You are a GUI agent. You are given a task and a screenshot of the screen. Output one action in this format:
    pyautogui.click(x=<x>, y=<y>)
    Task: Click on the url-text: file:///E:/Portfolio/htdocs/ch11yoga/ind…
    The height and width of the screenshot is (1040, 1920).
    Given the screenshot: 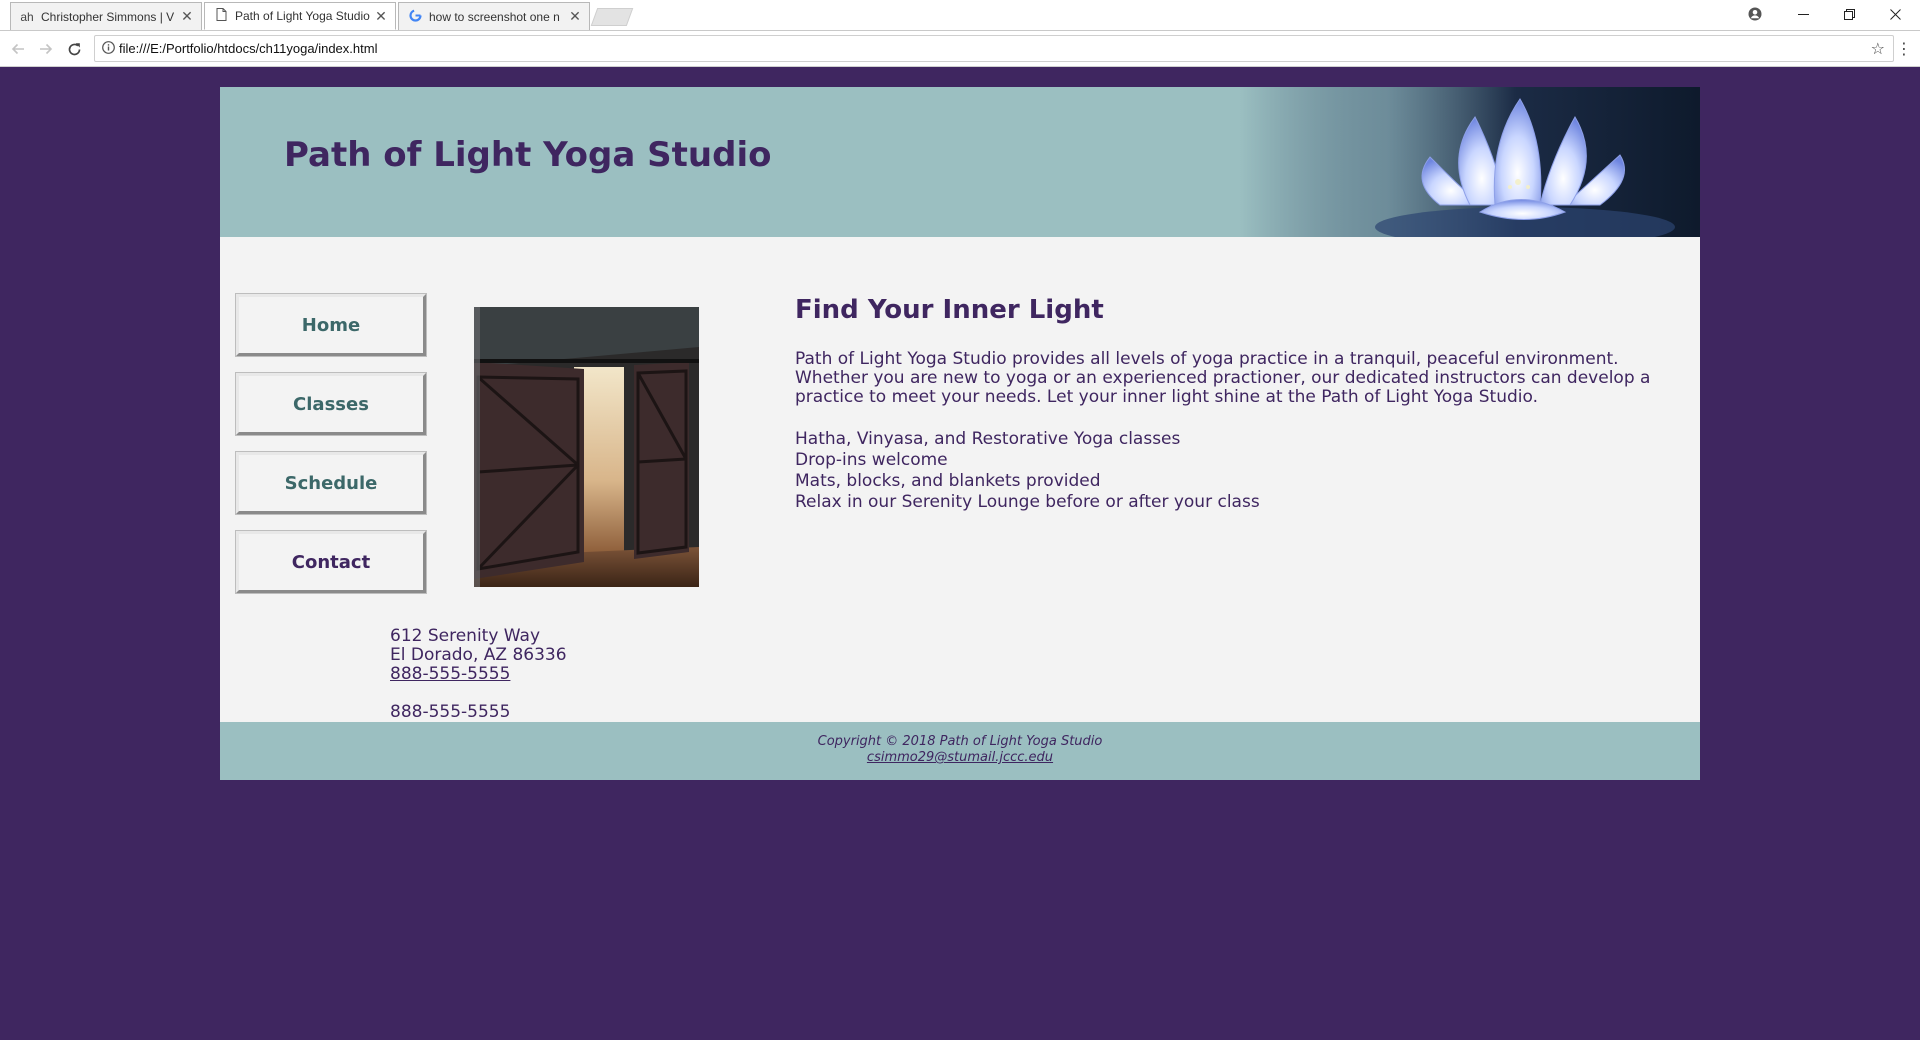 What is the action you would take?
    pyautogui.click(x=248, y=48)
    